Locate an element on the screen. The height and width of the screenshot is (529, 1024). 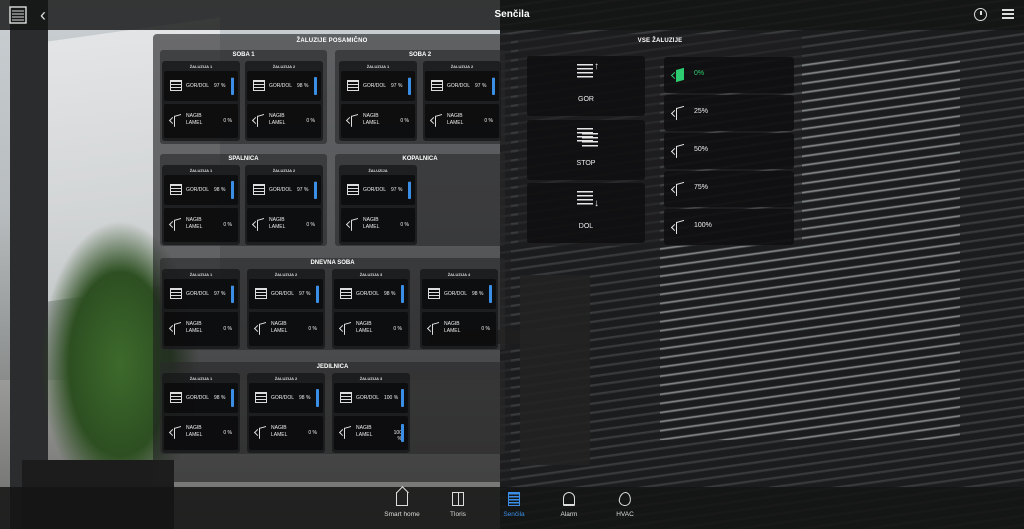
house-icon is located at coordinates (402, 499).